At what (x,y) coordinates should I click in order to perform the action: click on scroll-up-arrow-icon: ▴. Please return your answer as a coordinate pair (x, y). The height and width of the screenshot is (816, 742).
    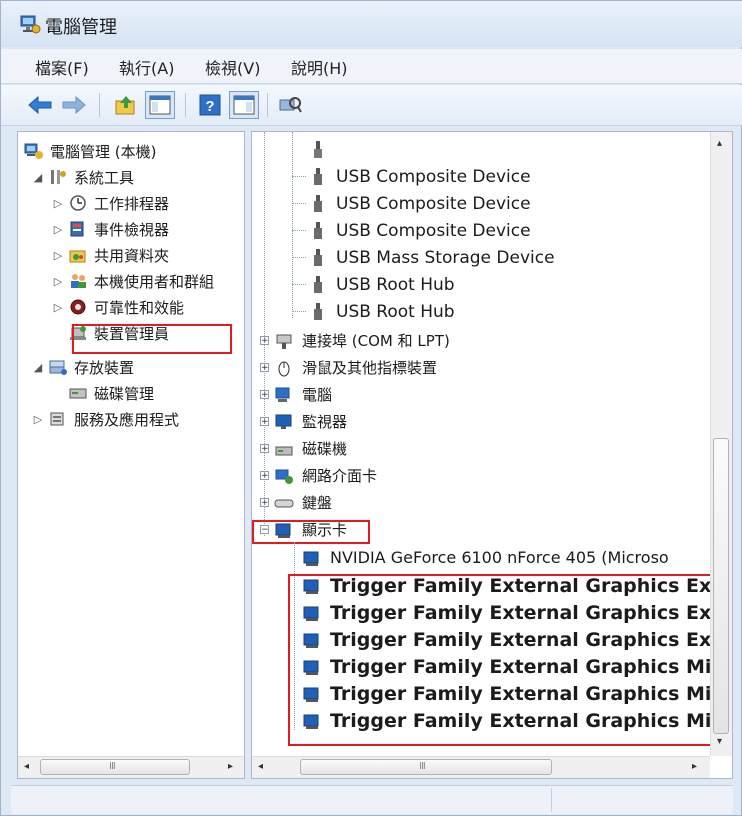
    Looking at the image, I should click on (719, 143).